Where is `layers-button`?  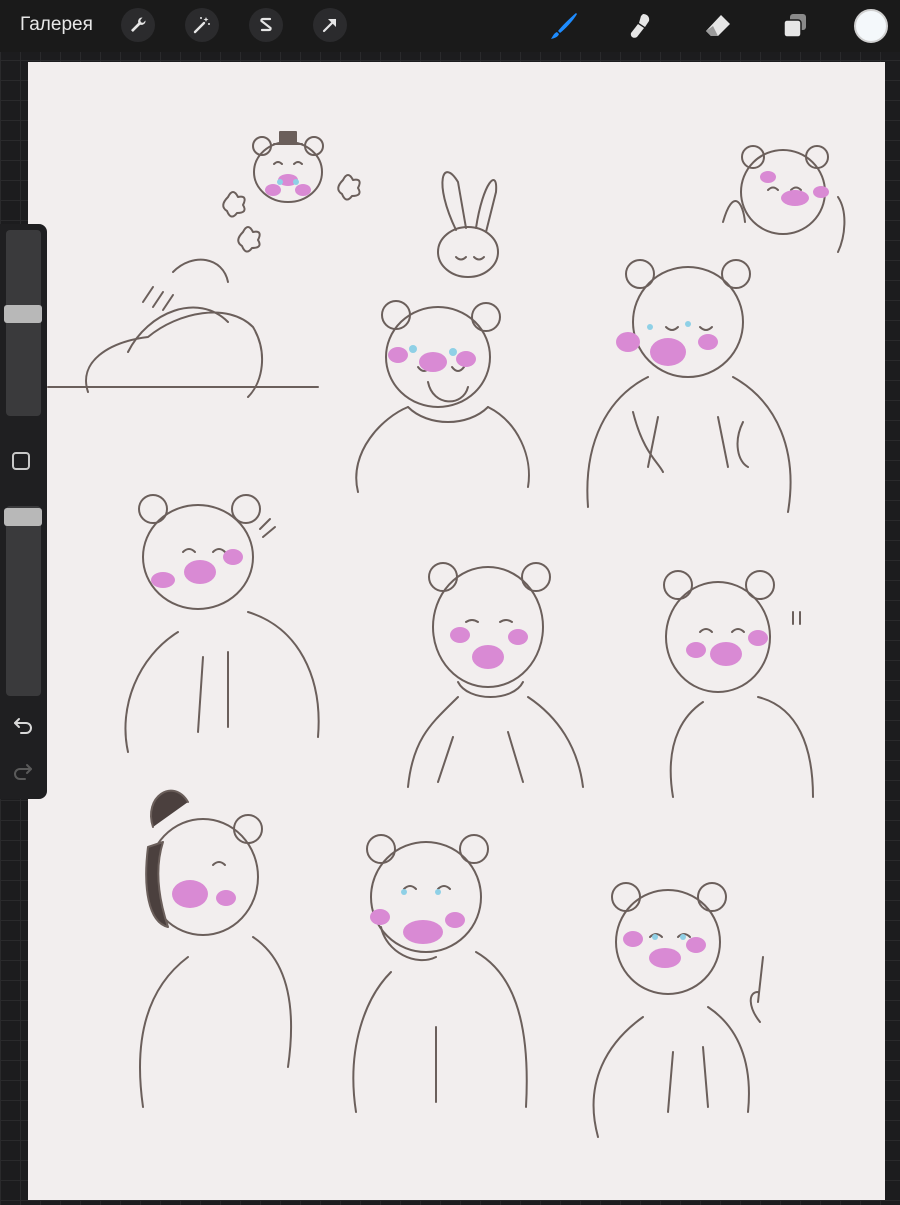 layers-button is located at coordinates (795, 26).